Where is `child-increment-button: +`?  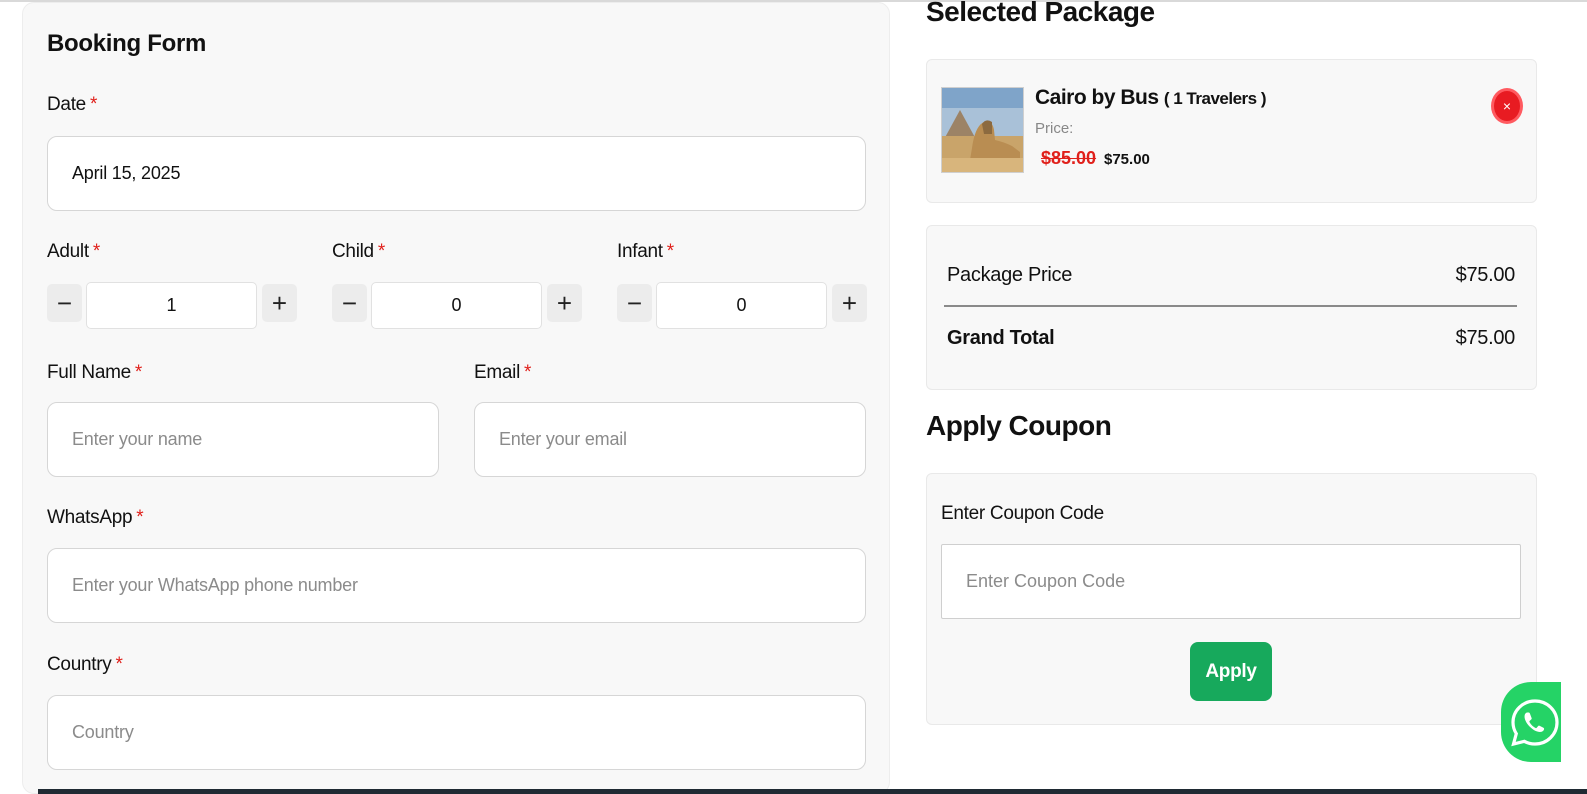 child-increment-button: + is located at coordinates (564, 303).